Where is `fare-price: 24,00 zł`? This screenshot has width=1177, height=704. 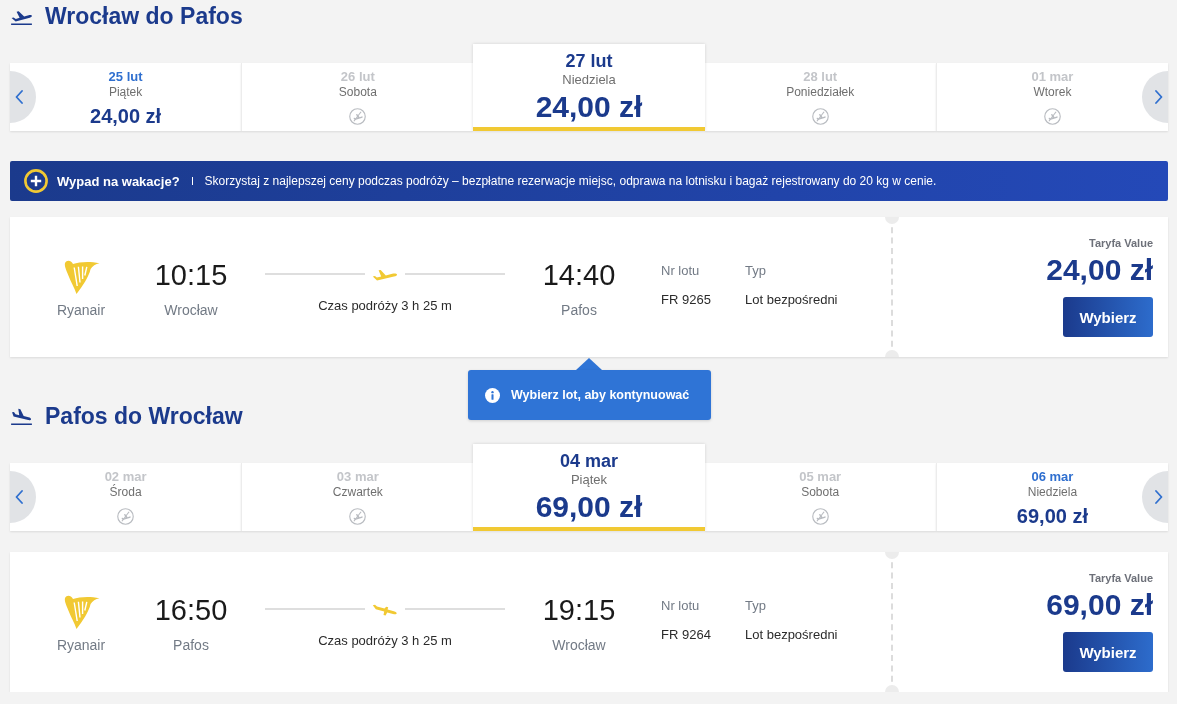
fare-price: 24,00 zł is located at coordinates (1099, 270).